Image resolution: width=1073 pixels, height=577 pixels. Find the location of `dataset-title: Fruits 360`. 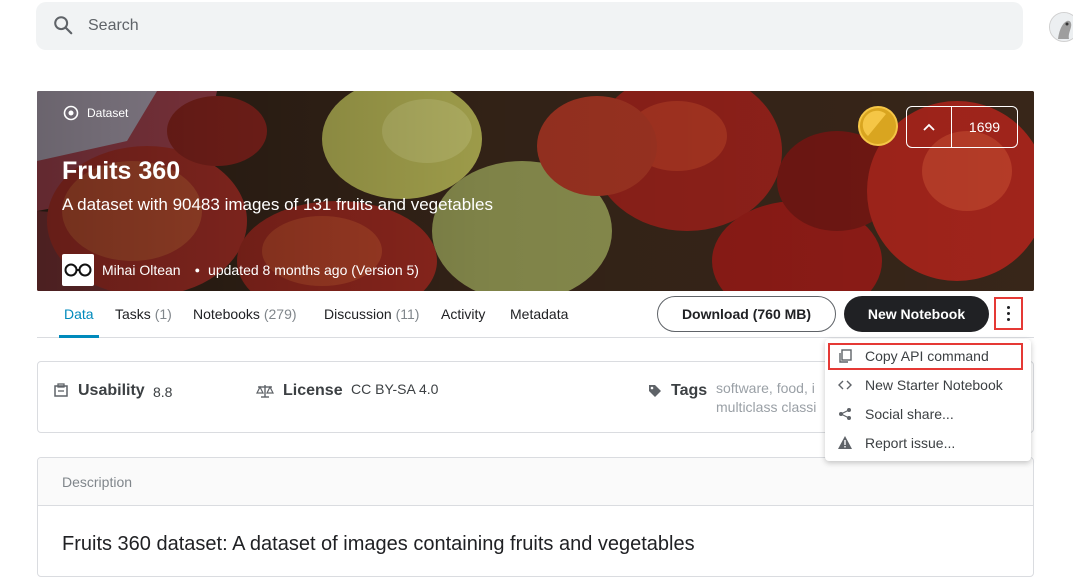

dataset-title: Fruits 360 is located at coordinates (121, 171).